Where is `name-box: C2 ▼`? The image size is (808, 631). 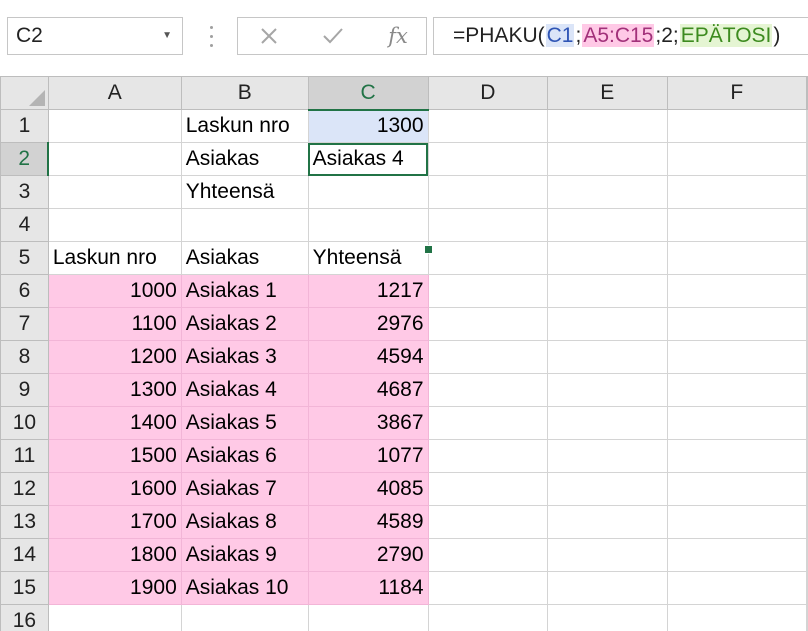 name-box: C2 ▼ is located at coordinates (95, 36).